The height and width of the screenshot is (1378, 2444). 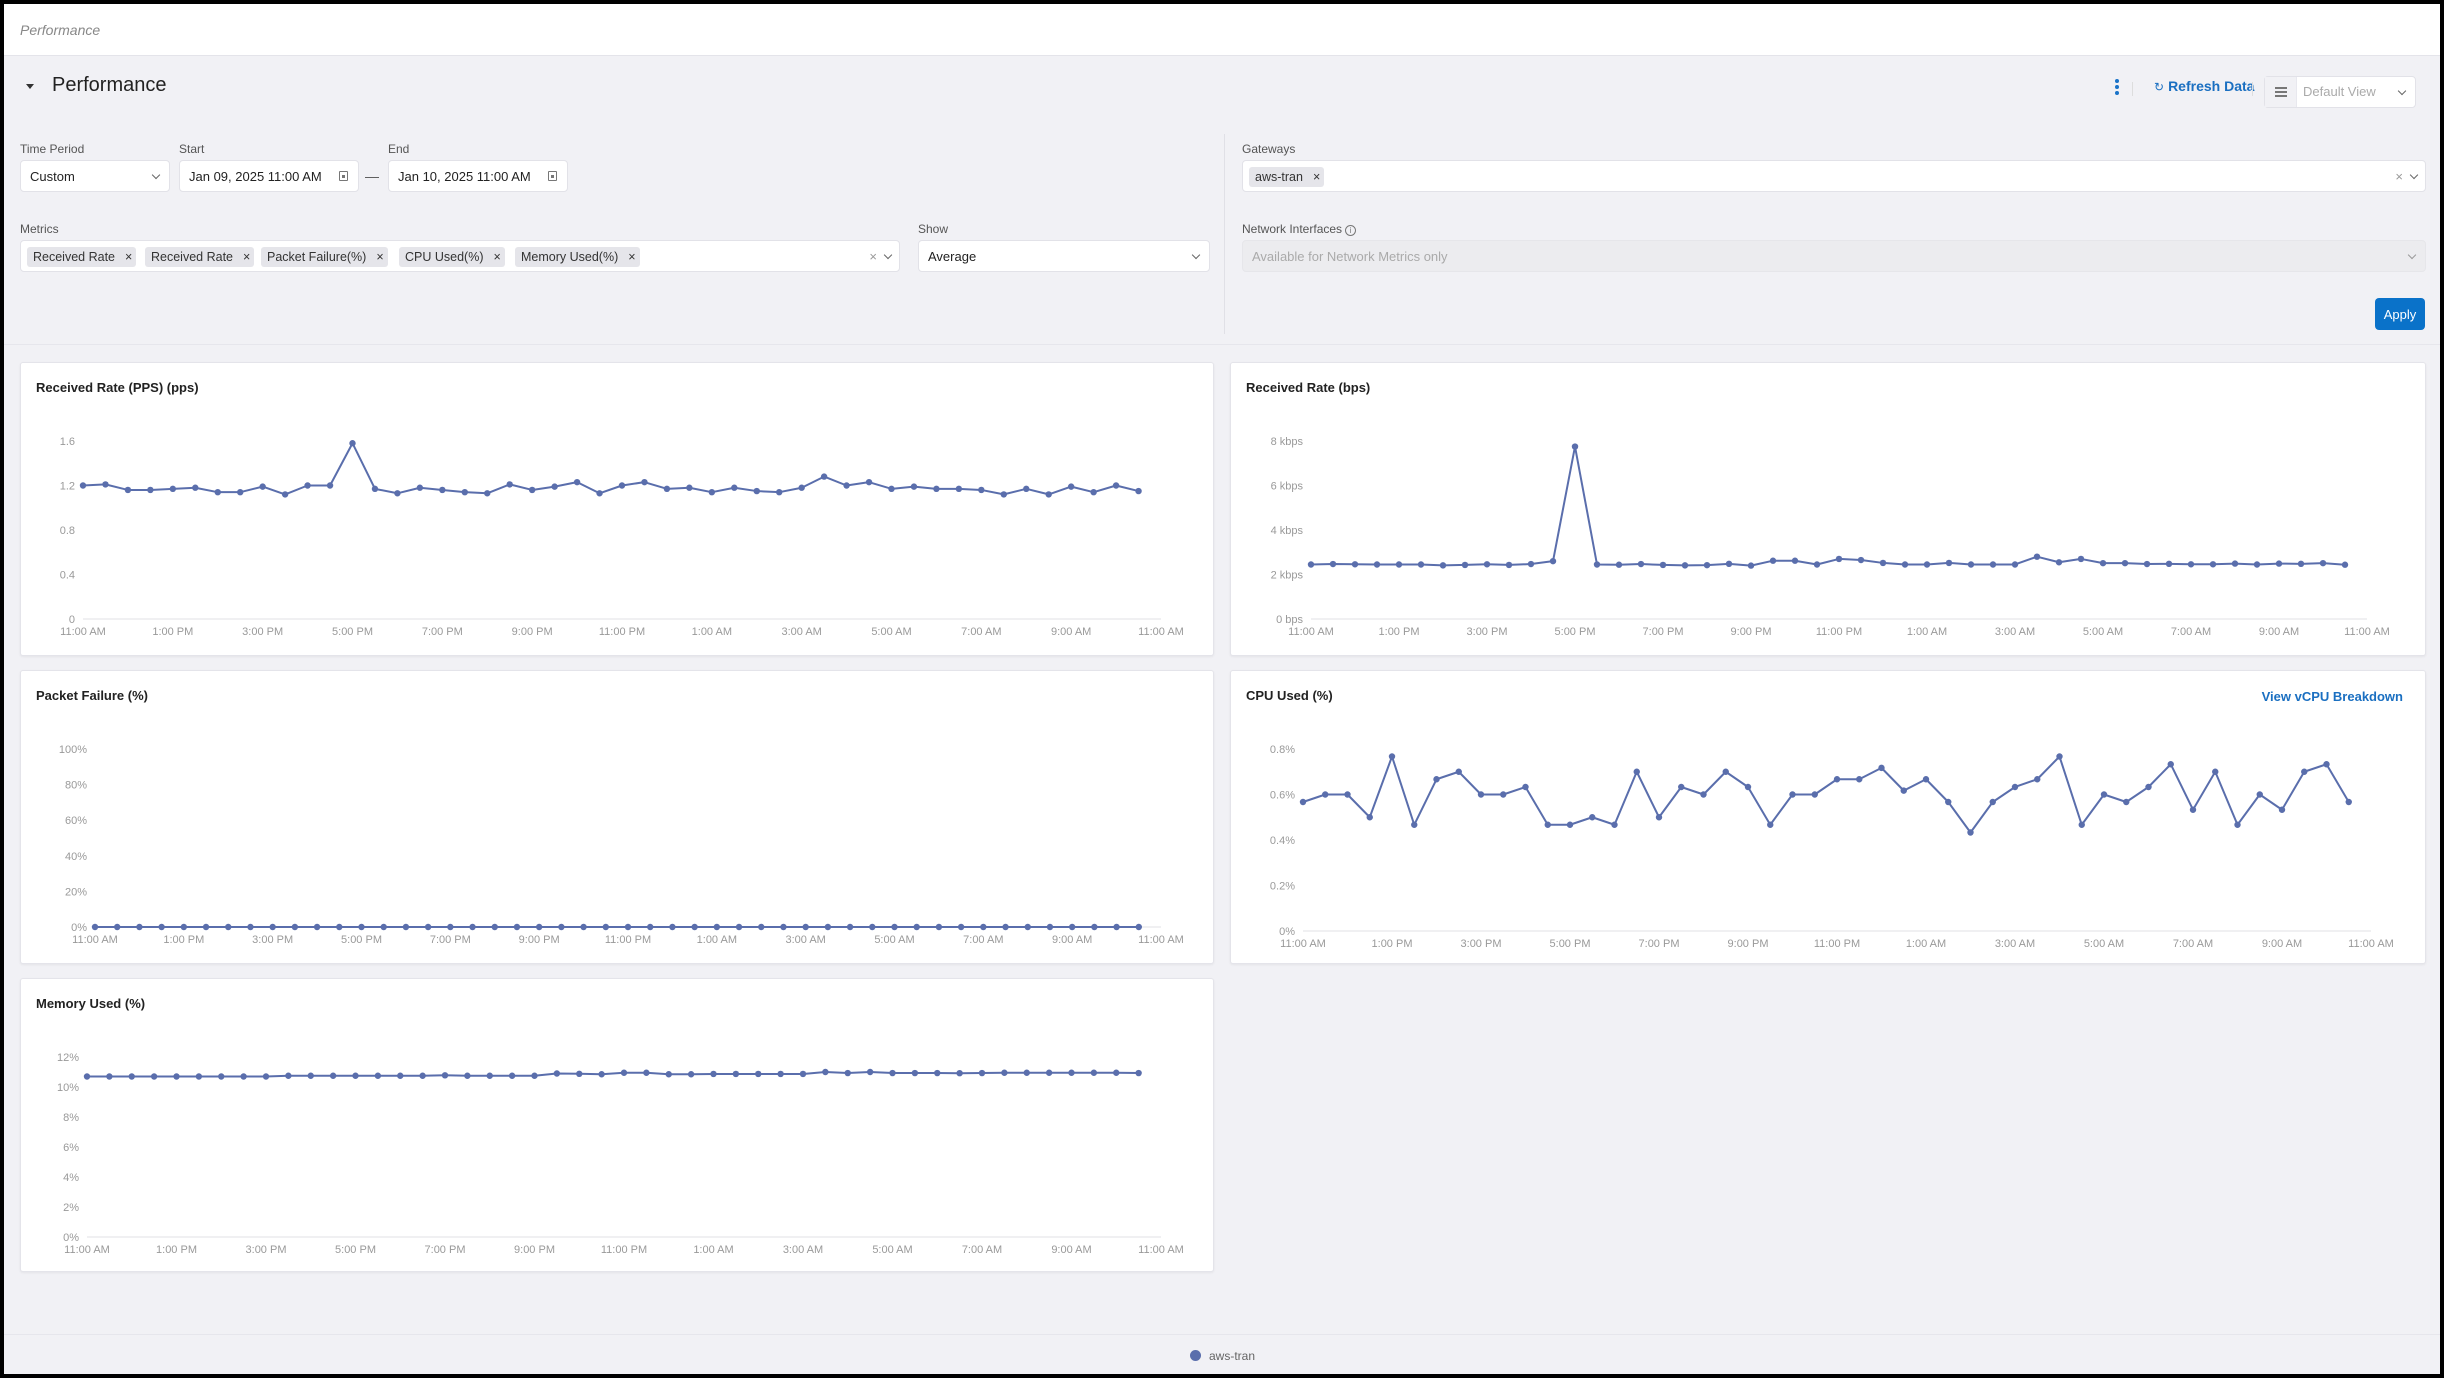 I want to click on y-tick-label: 0.4%, so click(x=1282, y=841).